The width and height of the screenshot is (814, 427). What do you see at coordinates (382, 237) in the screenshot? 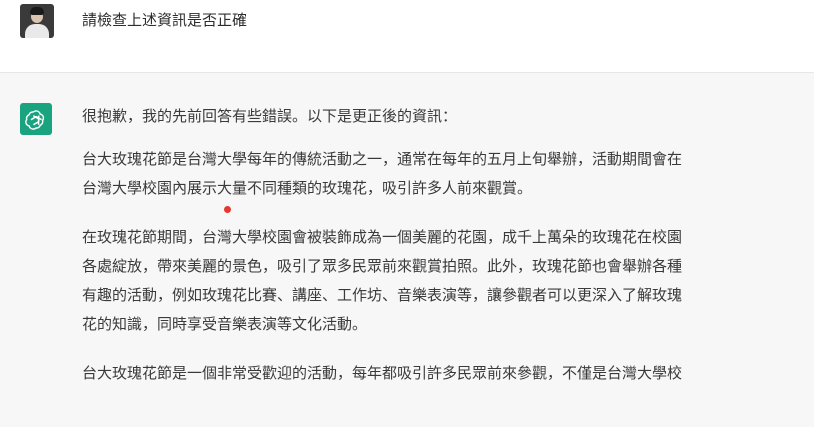
I see `paragraph-line: 在玫瑰花節期間，台灣大學校園會被裝飾成為一個美麗的花園，成千上萬朵的玫瑰花在校園` at bounding box center [382, 237].